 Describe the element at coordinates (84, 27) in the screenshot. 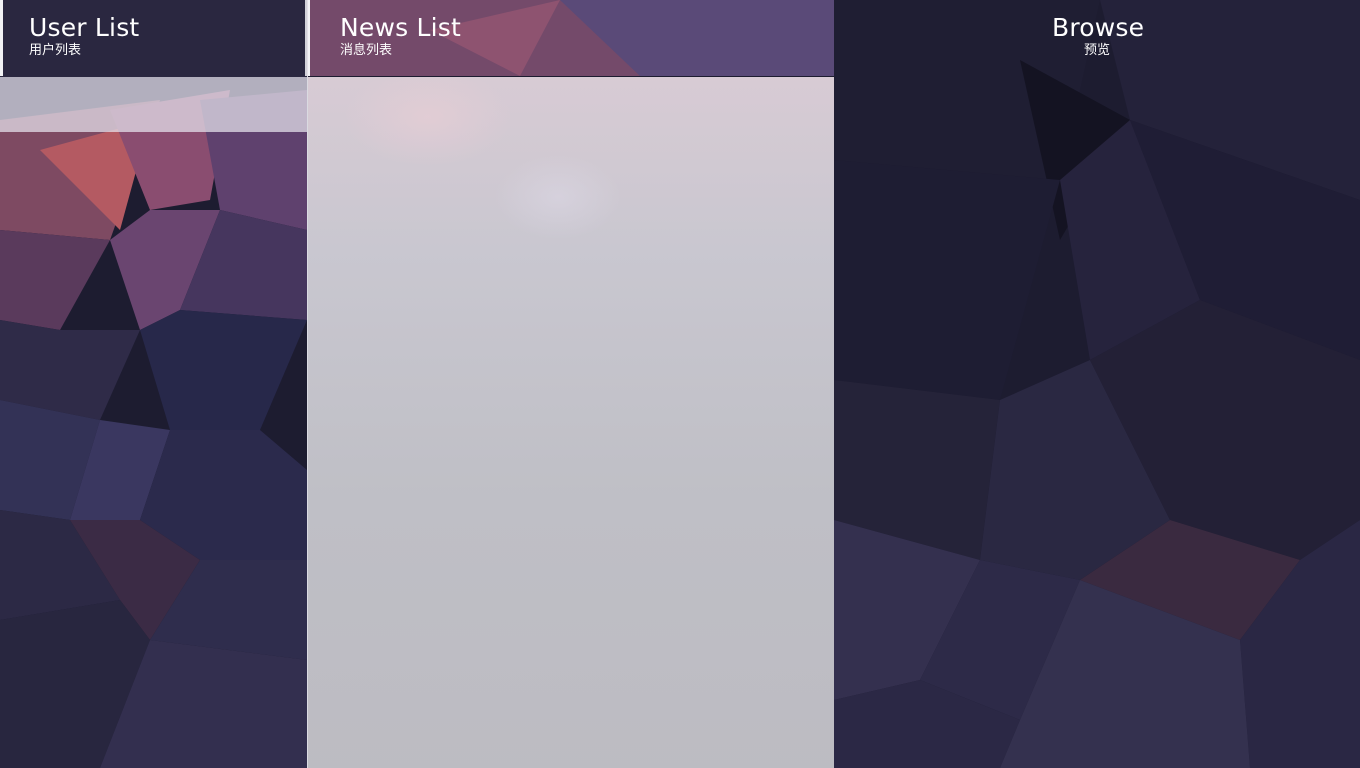

I see `user-list-title: User List` at that location.